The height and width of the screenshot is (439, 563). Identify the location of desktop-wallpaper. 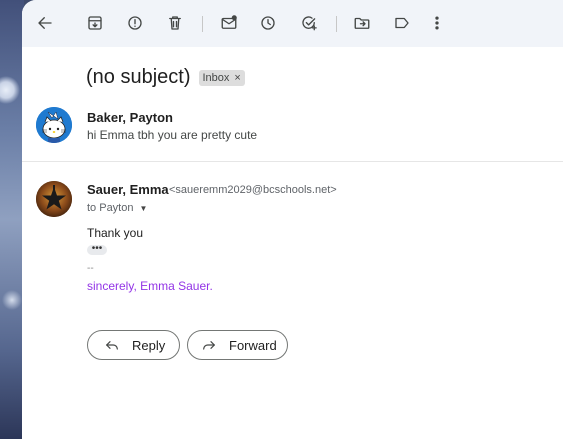
(12, 219).